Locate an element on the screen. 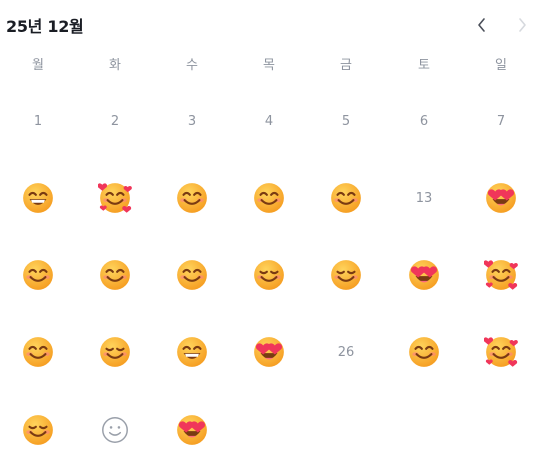 This screenshot has width=535, height=464. calendar-day-cell: 1 is located at coordinates (38, 121).